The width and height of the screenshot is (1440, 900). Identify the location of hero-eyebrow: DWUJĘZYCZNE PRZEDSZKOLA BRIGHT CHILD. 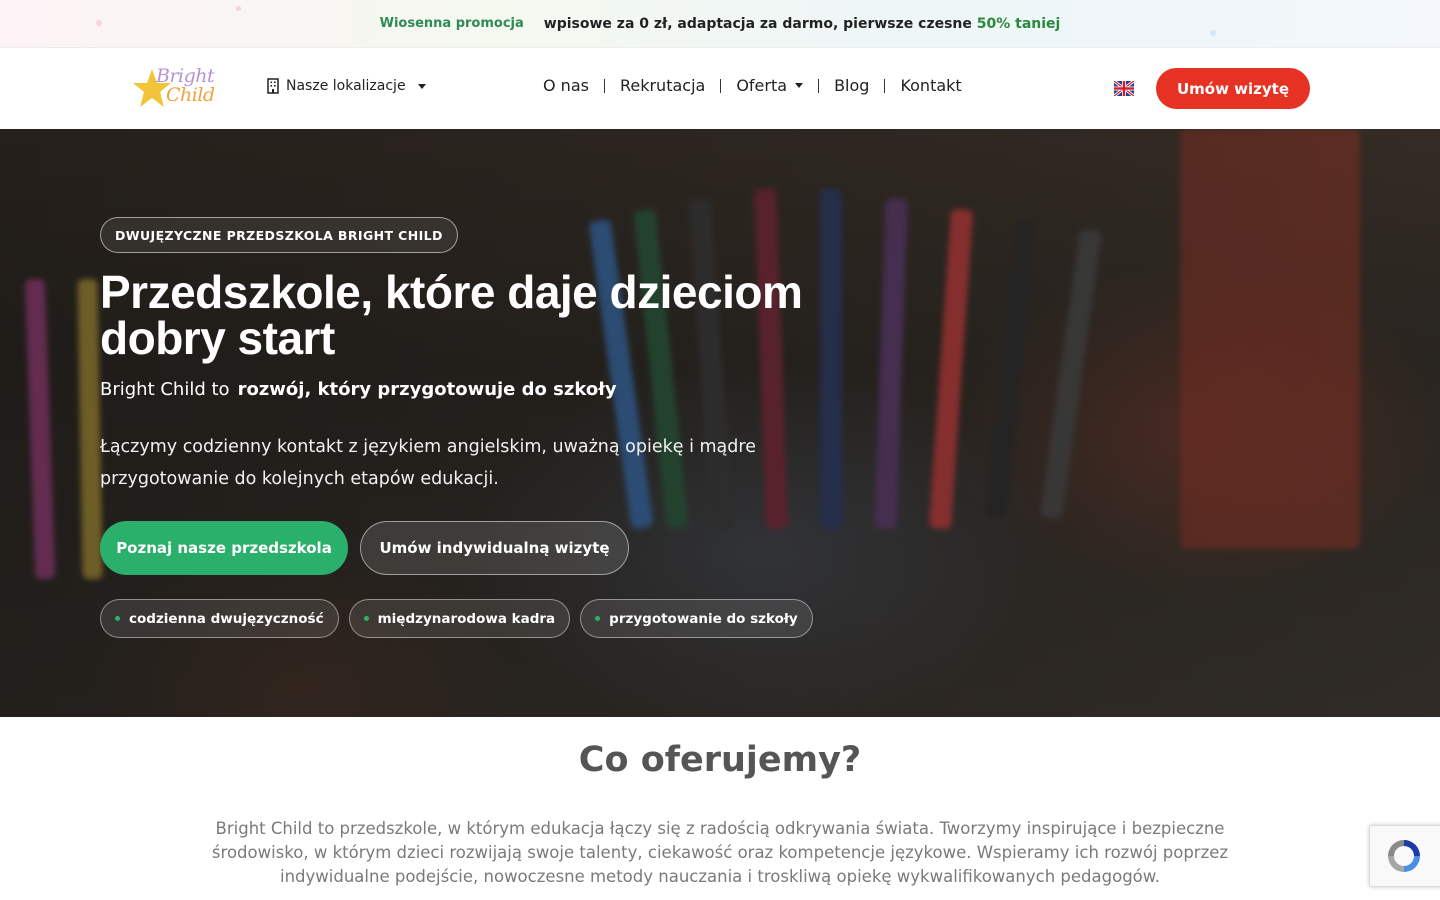
(279, 235).